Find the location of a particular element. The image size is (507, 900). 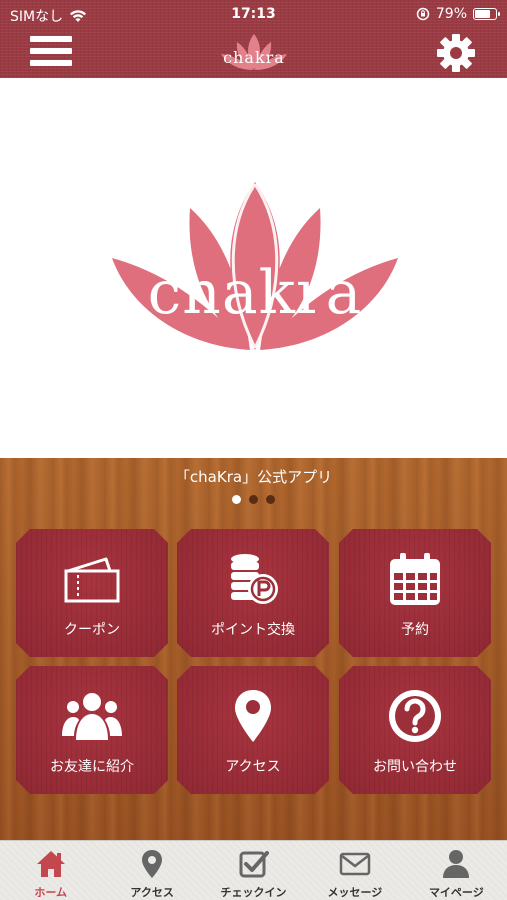

tab-label: ホーム is located at coordinates (51, 892).